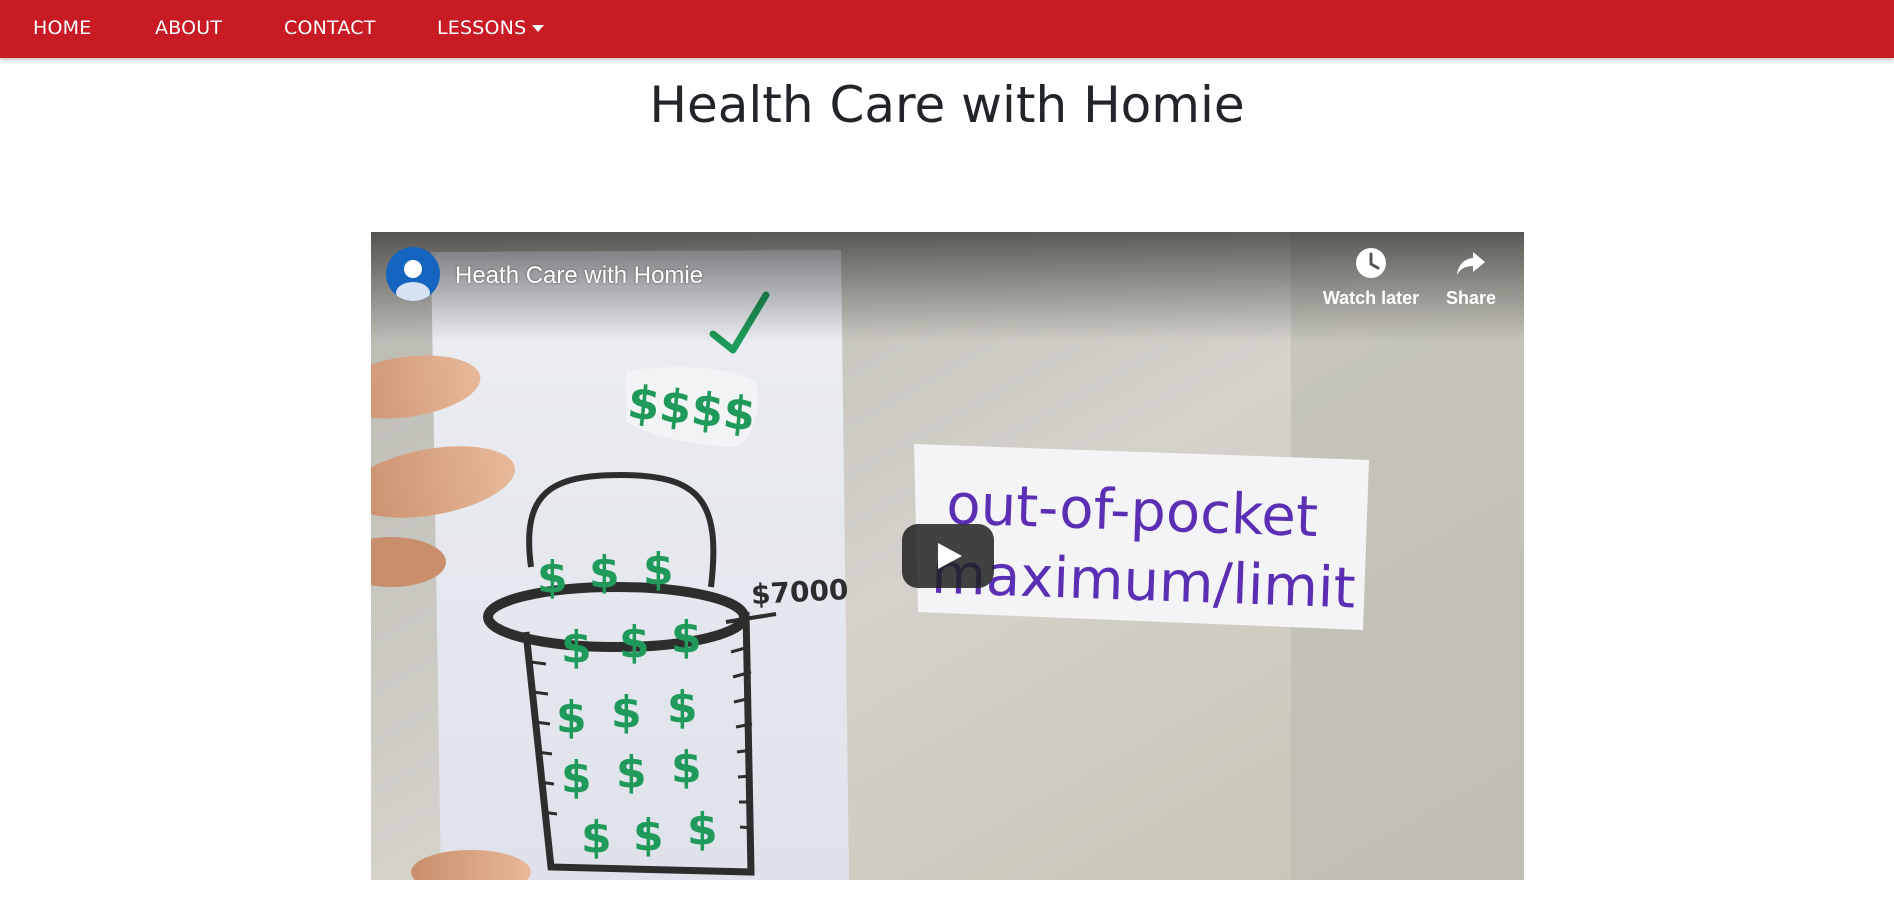 This screenshot has height=905, width=1894. I want to click on clock-icon, so click(1371, 263).